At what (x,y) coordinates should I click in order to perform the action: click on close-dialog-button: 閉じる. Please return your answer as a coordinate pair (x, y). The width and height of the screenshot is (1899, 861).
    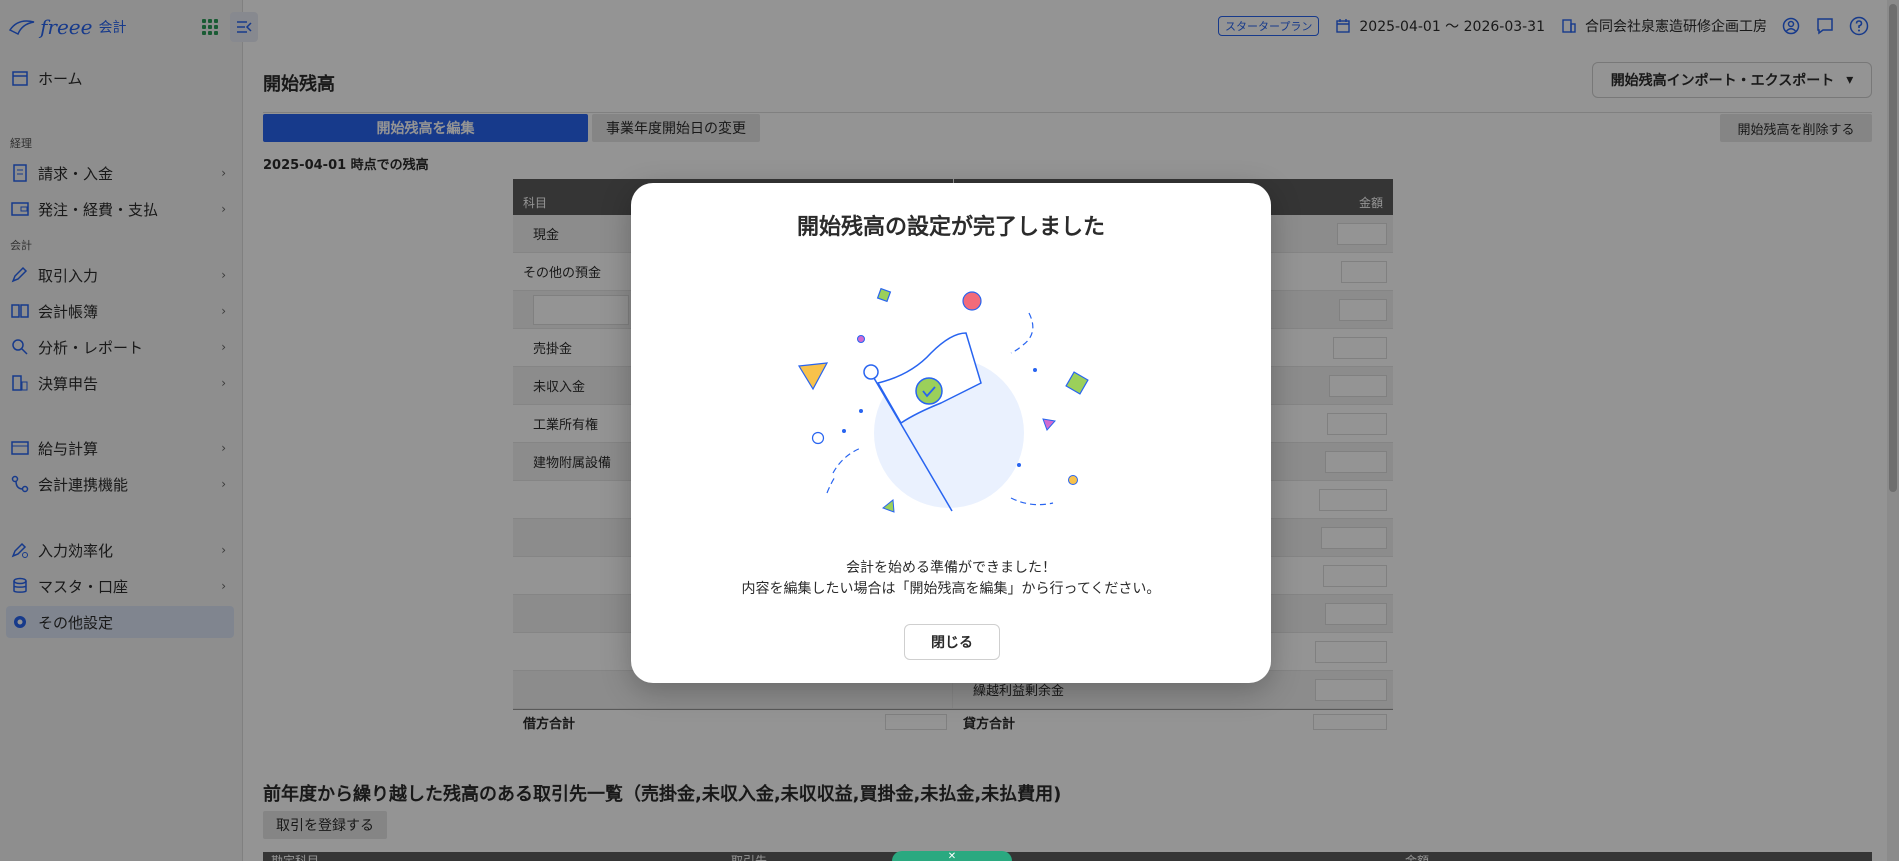
    Looking at the image, I should click on (952, 642).